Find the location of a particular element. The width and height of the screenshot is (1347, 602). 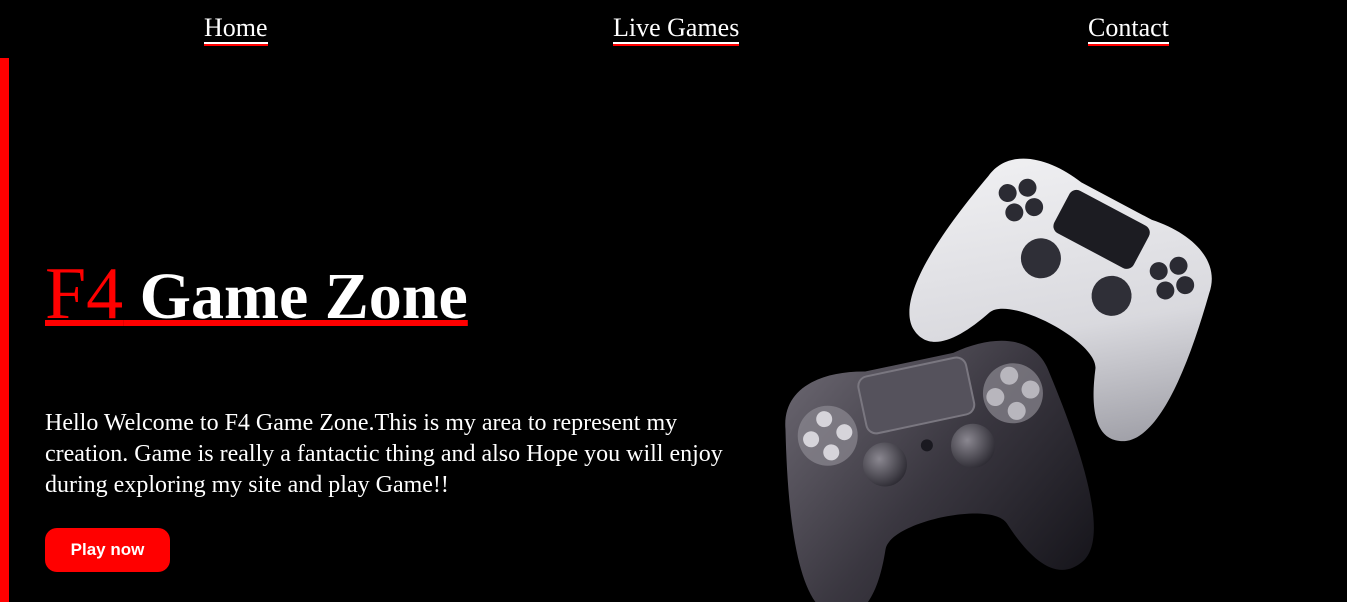

nav-link-home-label: Home is located at coordinates (236, 28).